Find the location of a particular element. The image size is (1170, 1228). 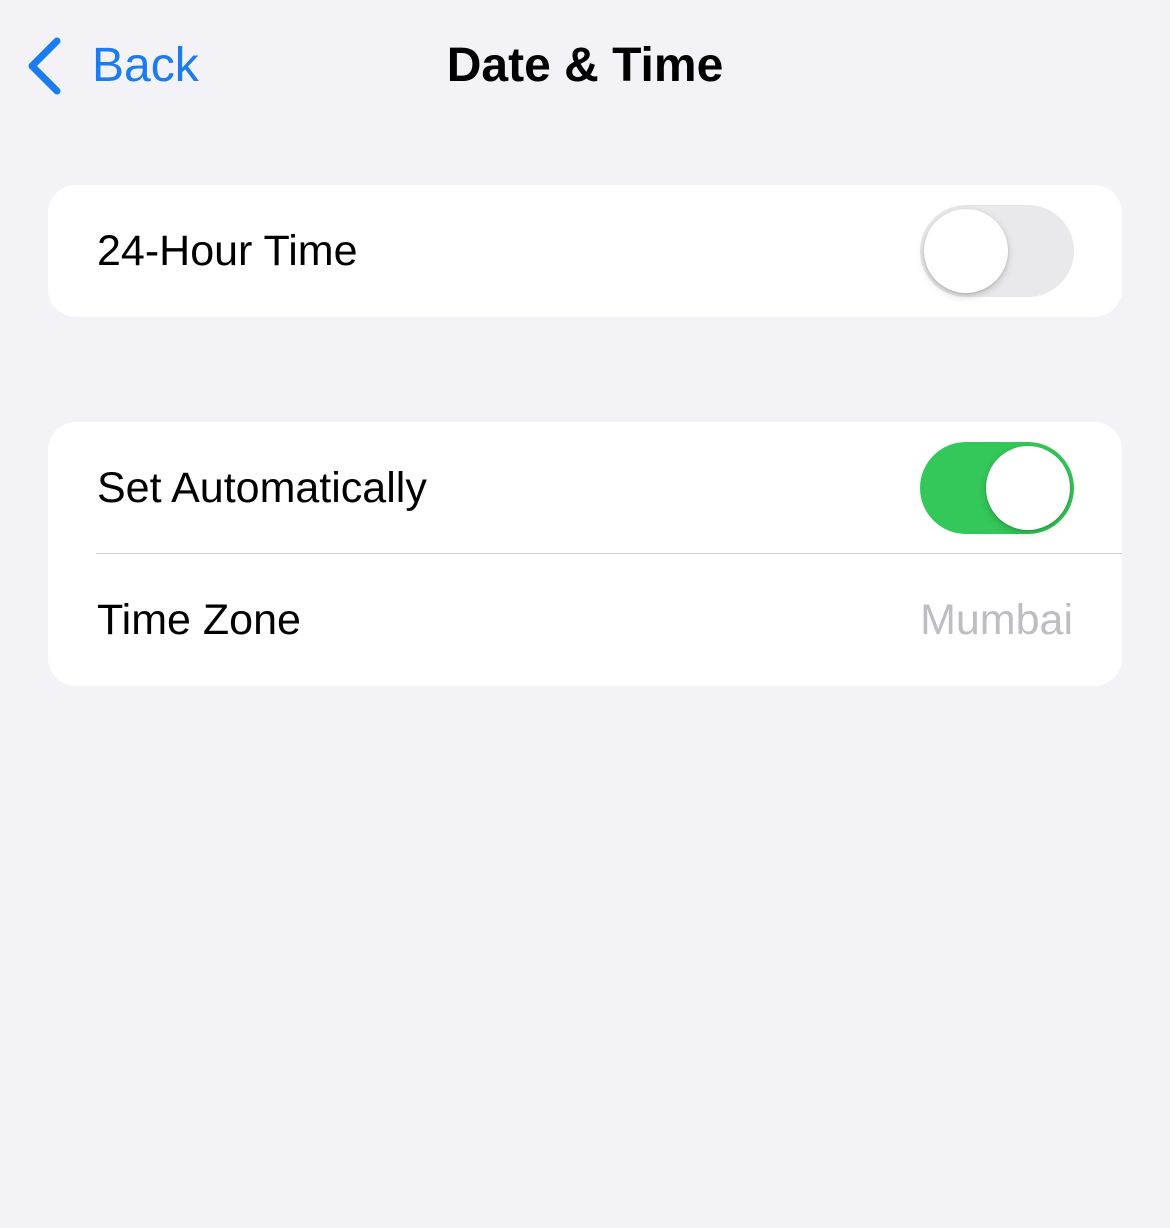

time-zone-value: Mumbai is located at coordinates (996, 620).